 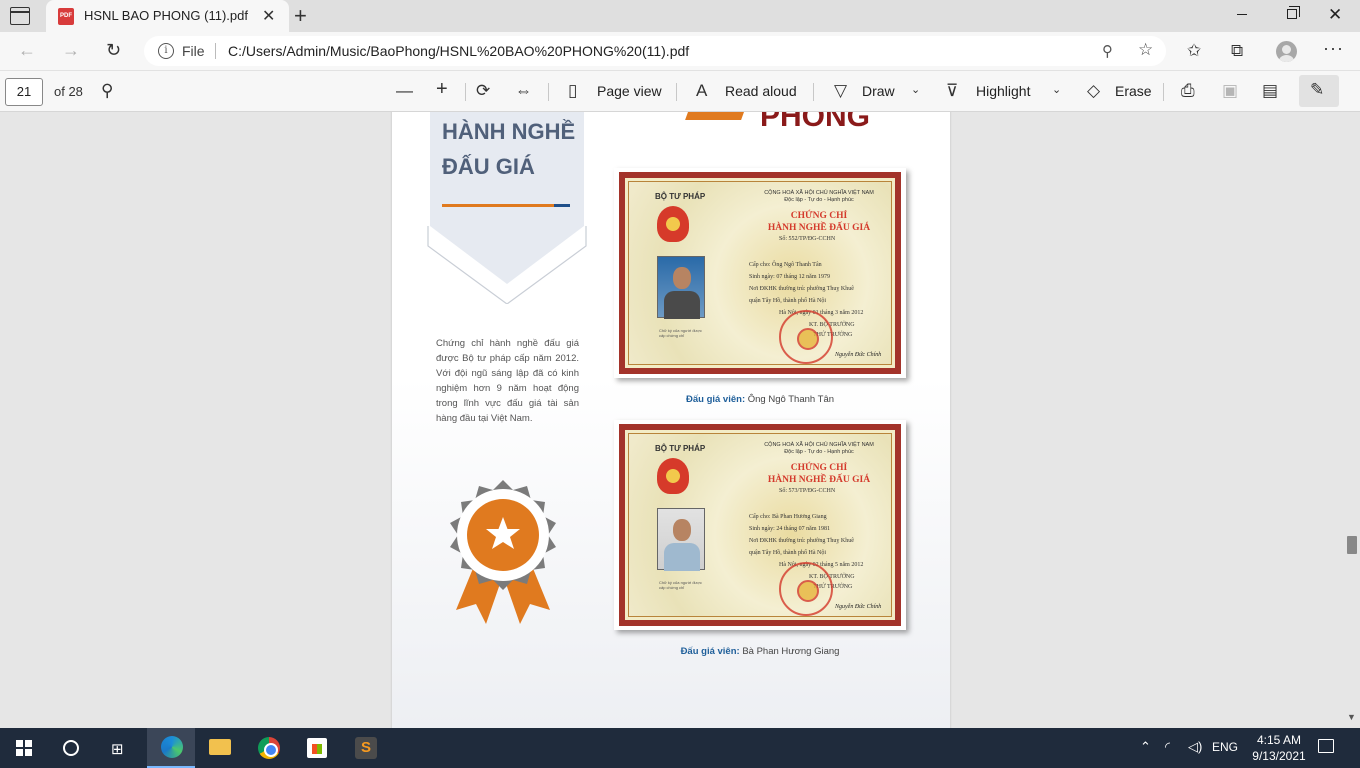 What do you see at coordinates (20, 16) in the screenshot?
I see `tab-actions-icon` at bounding box center [20, 16].